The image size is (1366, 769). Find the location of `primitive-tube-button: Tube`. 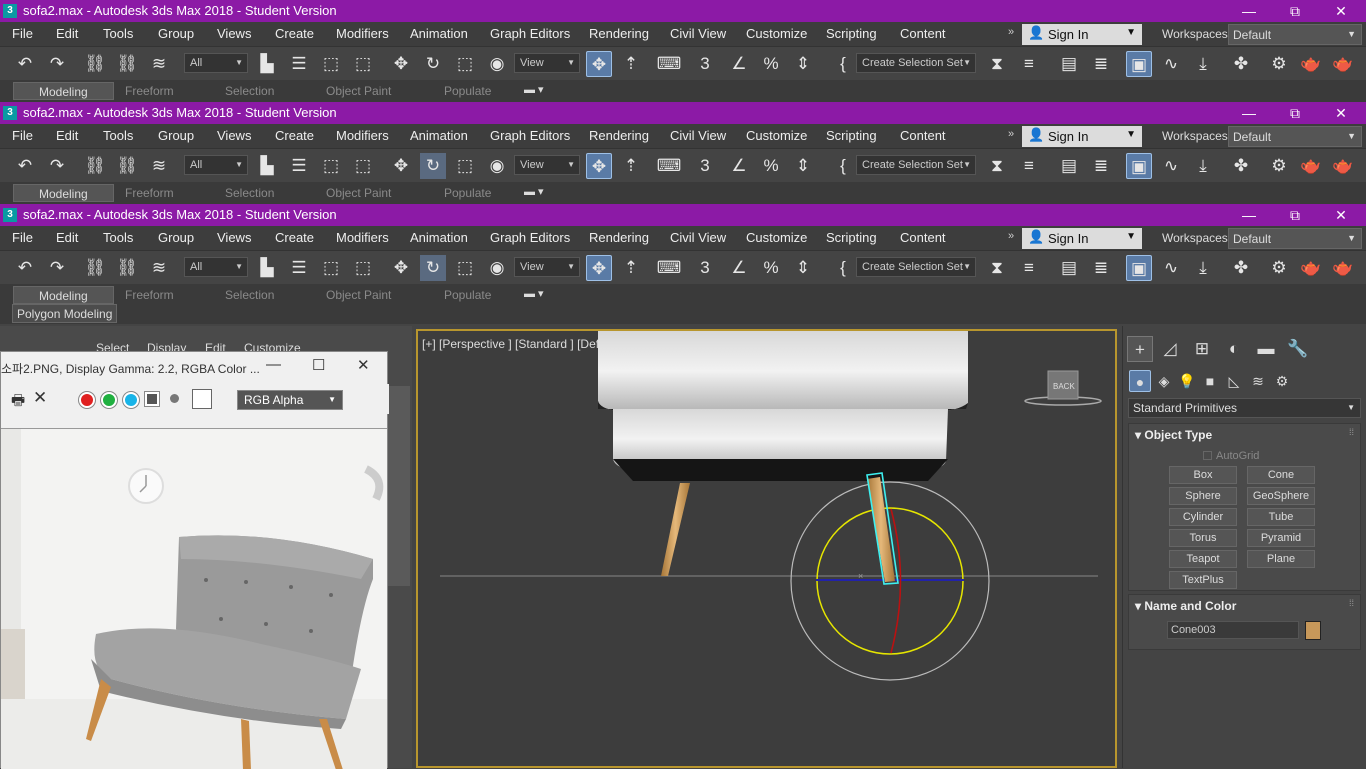

primitive-tube-button: Tube is located at coordinates (1281, 517).